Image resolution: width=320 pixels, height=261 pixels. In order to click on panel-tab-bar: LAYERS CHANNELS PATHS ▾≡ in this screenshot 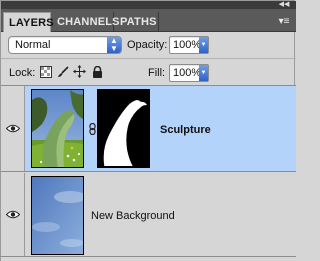, I will do `click(148, 20)`.